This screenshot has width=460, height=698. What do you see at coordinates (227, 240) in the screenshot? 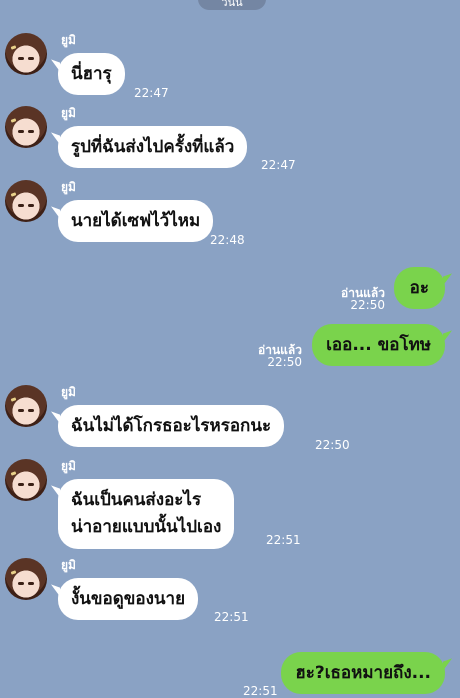
I see `message-time: 22:48` at bounding box center [227, 240].